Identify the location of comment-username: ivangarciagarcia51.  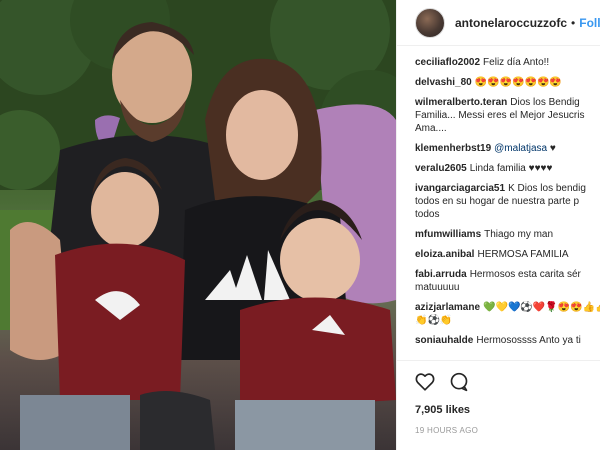
(460, 188).